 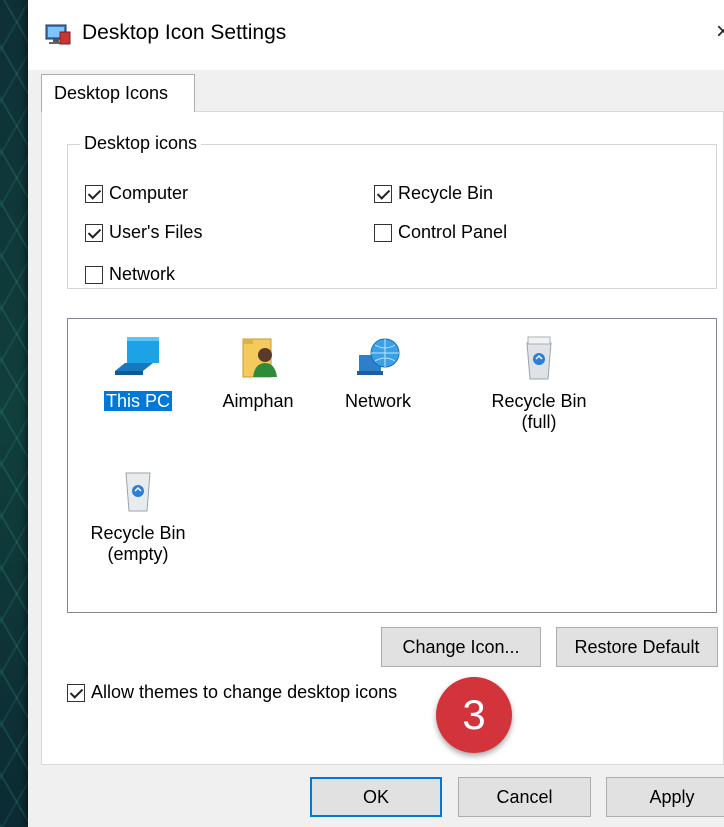 What do you see at coordinates (138, 515) in the screenshot?
I see `icon-item-recycle-bin-empty: Recycle Bin (empty)` at bounding box center [138, 515].